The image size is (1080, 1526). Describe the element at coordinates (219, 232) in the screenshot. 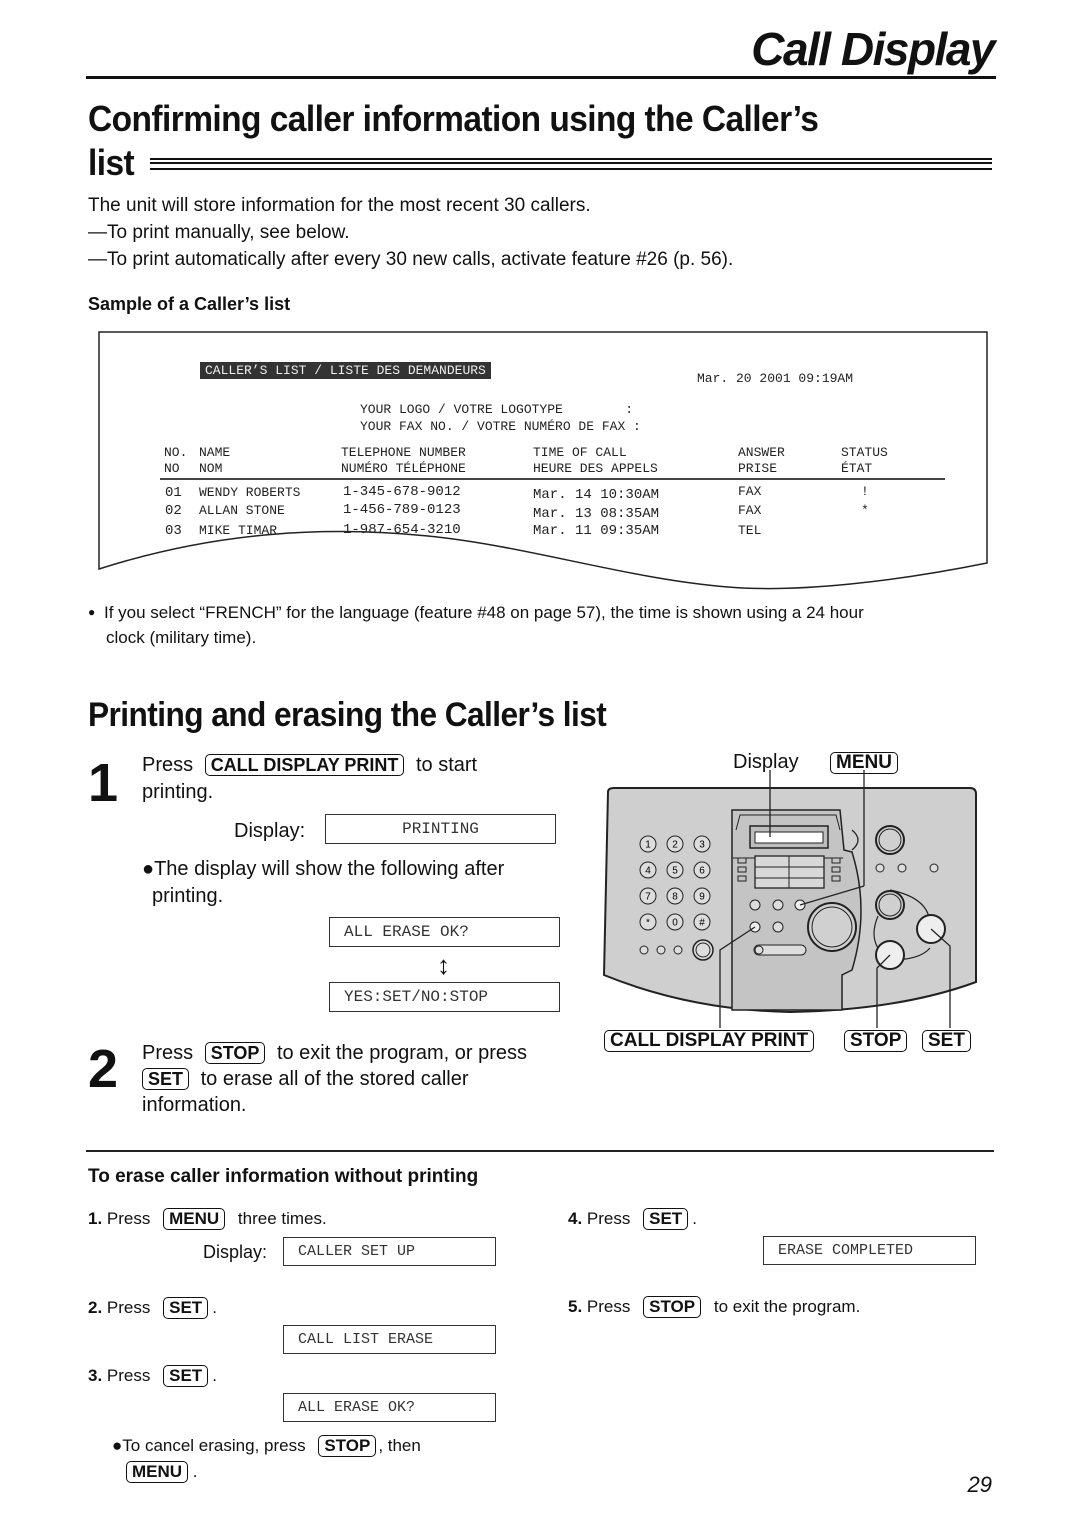

I see `print-manually-text: —To print manually, see below.` at that location.